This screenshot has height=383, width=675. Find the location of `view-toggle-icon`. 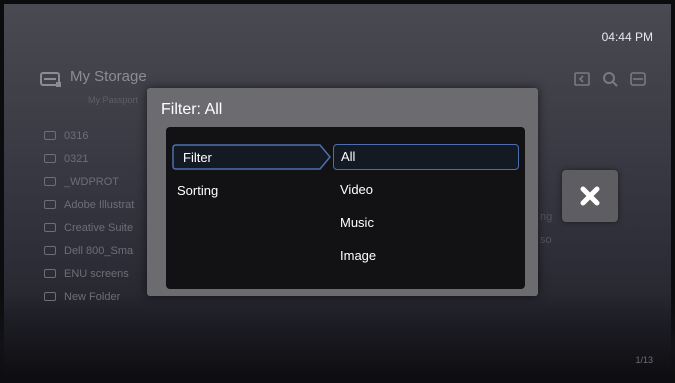

view-toggle-icon is located at coordinates (582, 79).